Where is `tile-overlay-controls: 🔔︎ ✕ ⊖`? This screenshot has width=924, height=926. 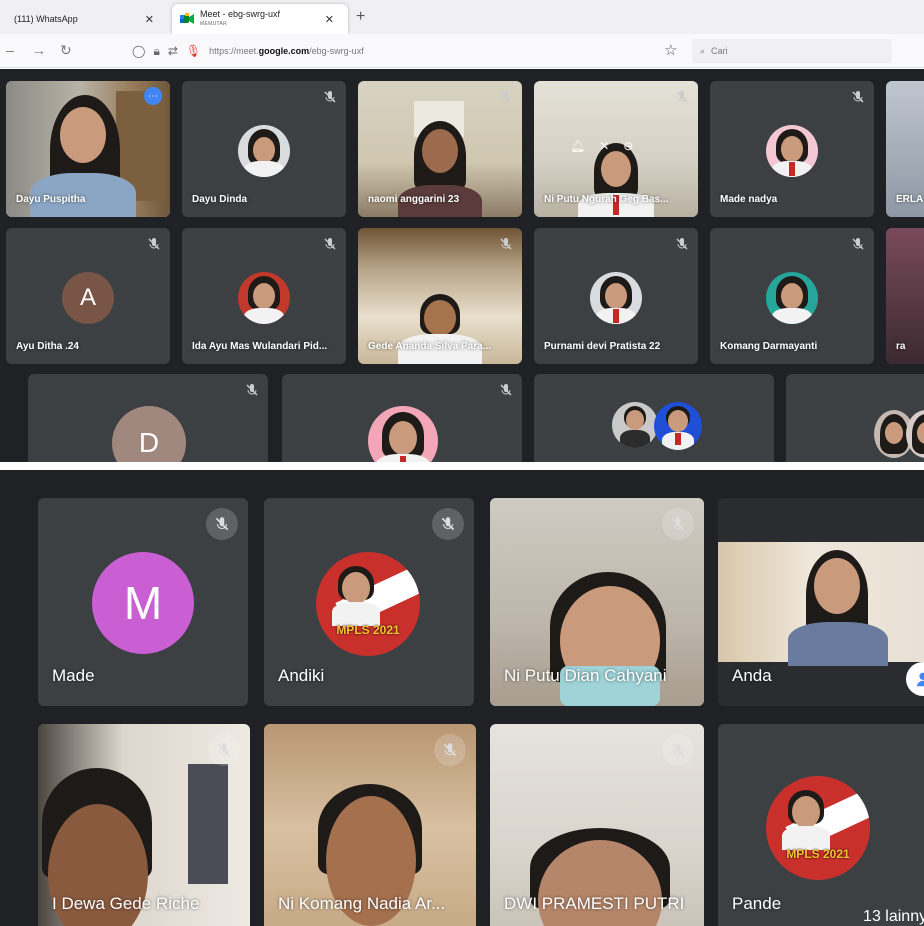 tile-overlay-controls: 🔔︎ ✕ ⊖ is located at coordinates (601, 146).